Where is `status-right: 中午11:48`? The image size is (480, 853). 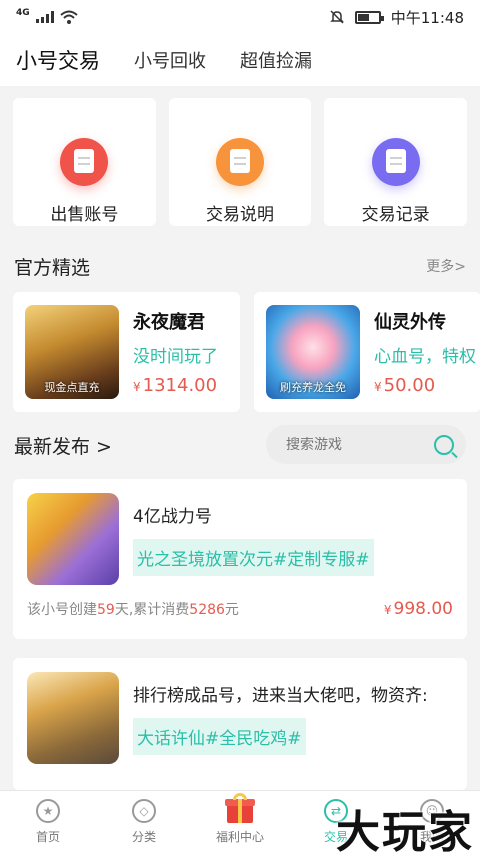
status-right: 中午11:48 is located at coordinates (396, 17).